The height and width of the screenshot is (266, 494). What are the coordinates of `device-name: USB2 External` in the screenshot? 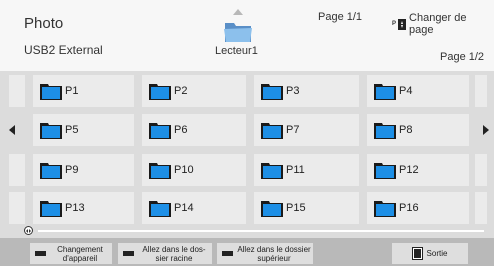 It's located at (63, 50).